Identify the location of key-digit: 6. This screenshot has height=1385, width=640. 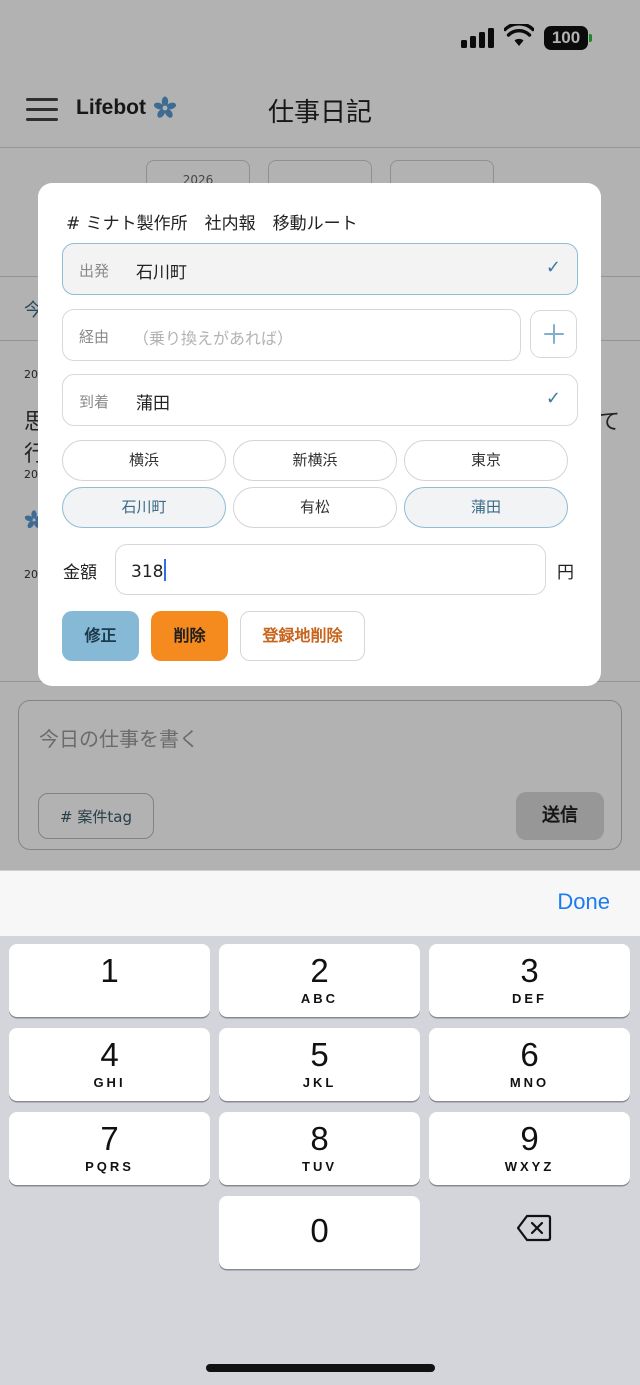
(529, 1054).